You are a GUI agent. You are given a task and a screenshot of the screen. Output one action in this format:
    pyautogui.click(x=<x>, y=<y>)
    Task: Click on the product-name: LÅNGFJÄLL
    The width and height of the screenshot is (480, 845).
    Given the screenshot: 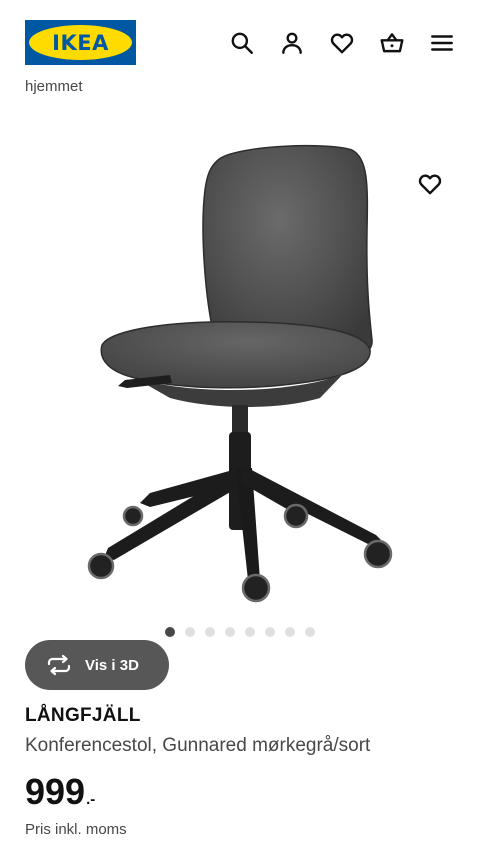 What is the action you would take?
    pyautogui.click(x=83, y=715)
    